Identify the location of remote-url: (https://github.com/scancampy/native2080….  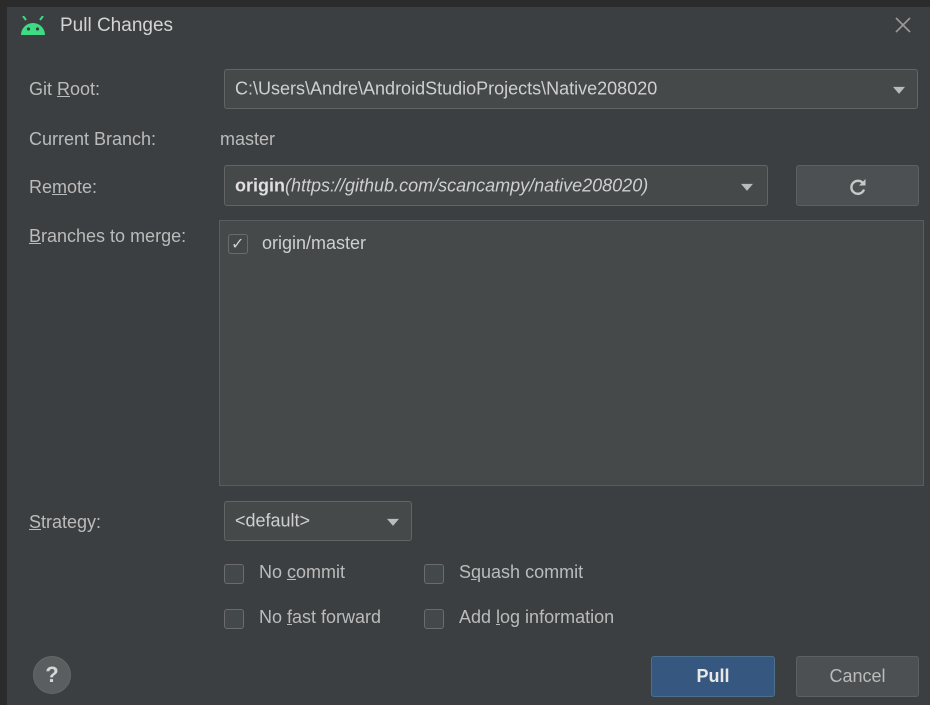
(467, 185).